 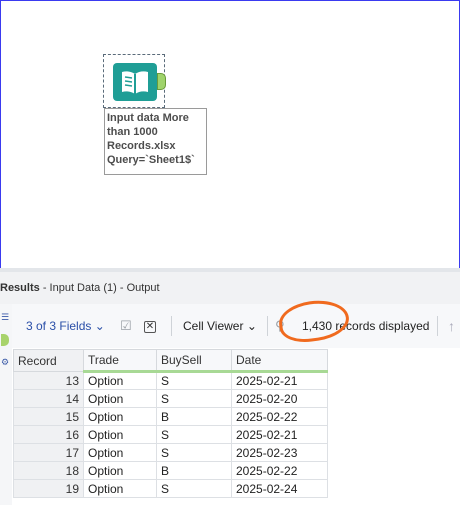 What do you see at coordinates (161, 81) in the screenshot?
I see `output-anchor` at bounding box center [161, 81].